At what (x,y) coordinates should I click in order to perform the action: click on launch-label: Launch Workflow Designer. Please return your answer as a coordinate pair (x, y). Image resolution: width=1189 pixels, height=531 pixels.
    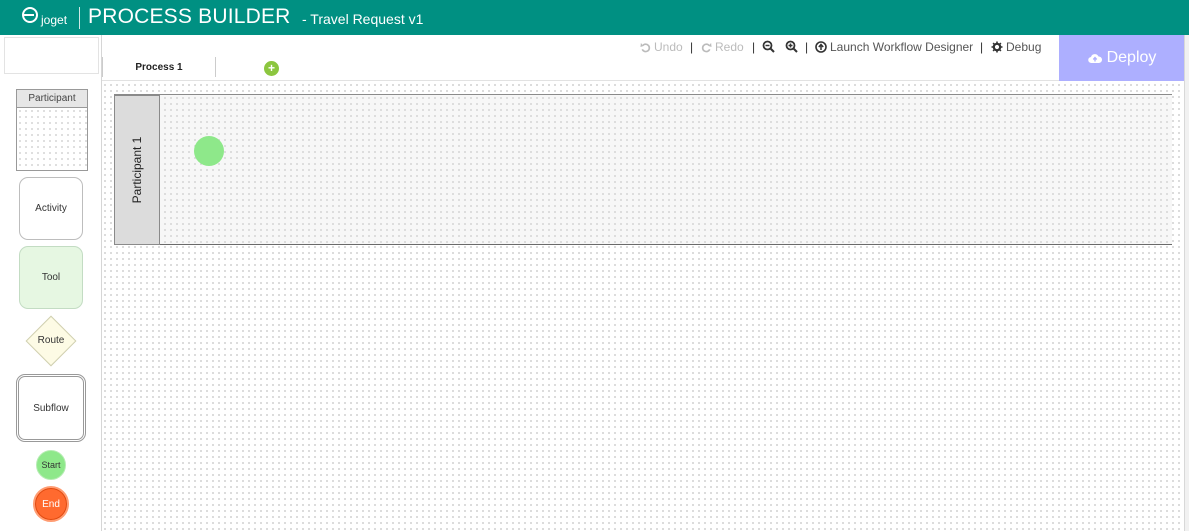
    Looking at the image, I should click on (902, 47).